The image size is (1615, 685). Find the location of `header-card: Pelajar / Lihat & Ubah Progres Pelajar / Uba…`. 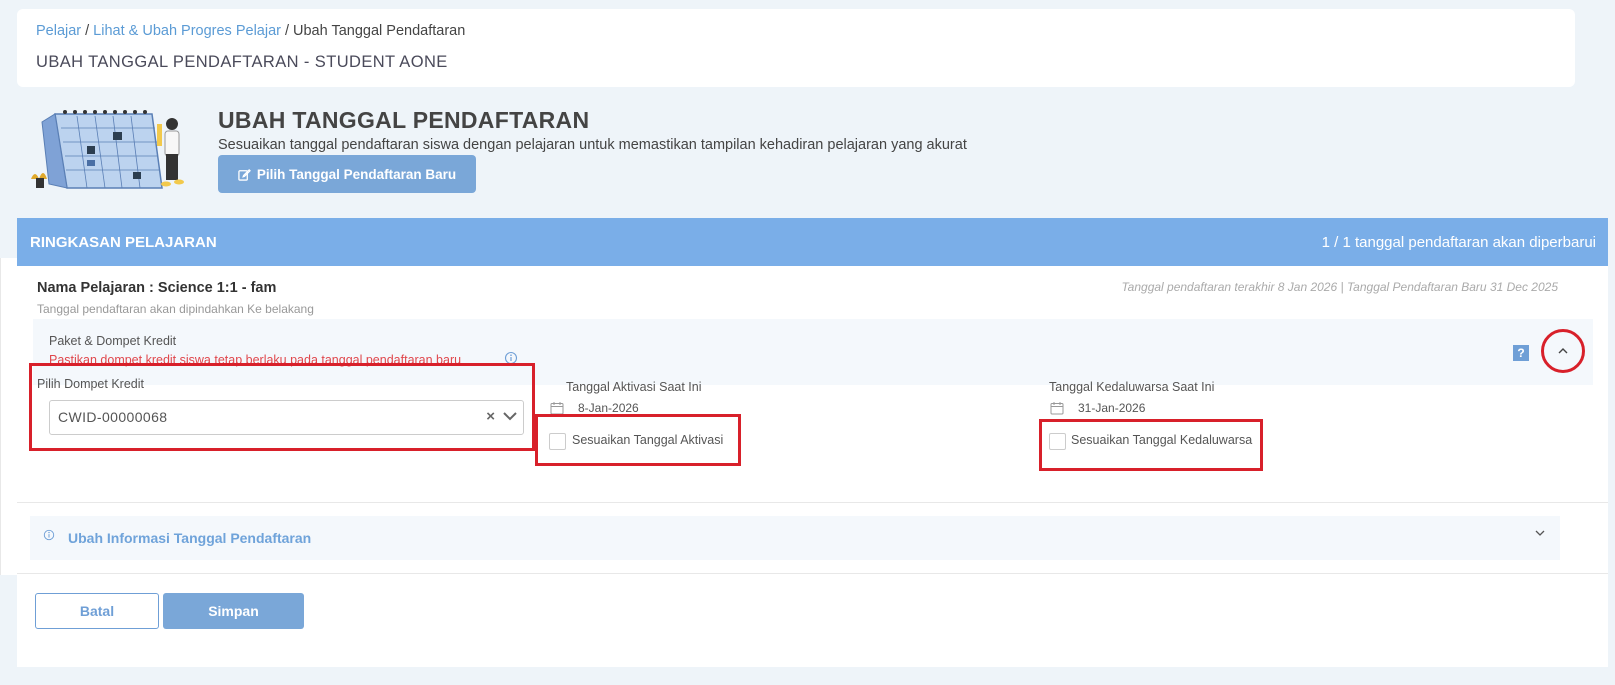

header-card: Pelajar / Lihat & Ubah Progres Pelajar / Uba… is located at coordinates (796, 48).